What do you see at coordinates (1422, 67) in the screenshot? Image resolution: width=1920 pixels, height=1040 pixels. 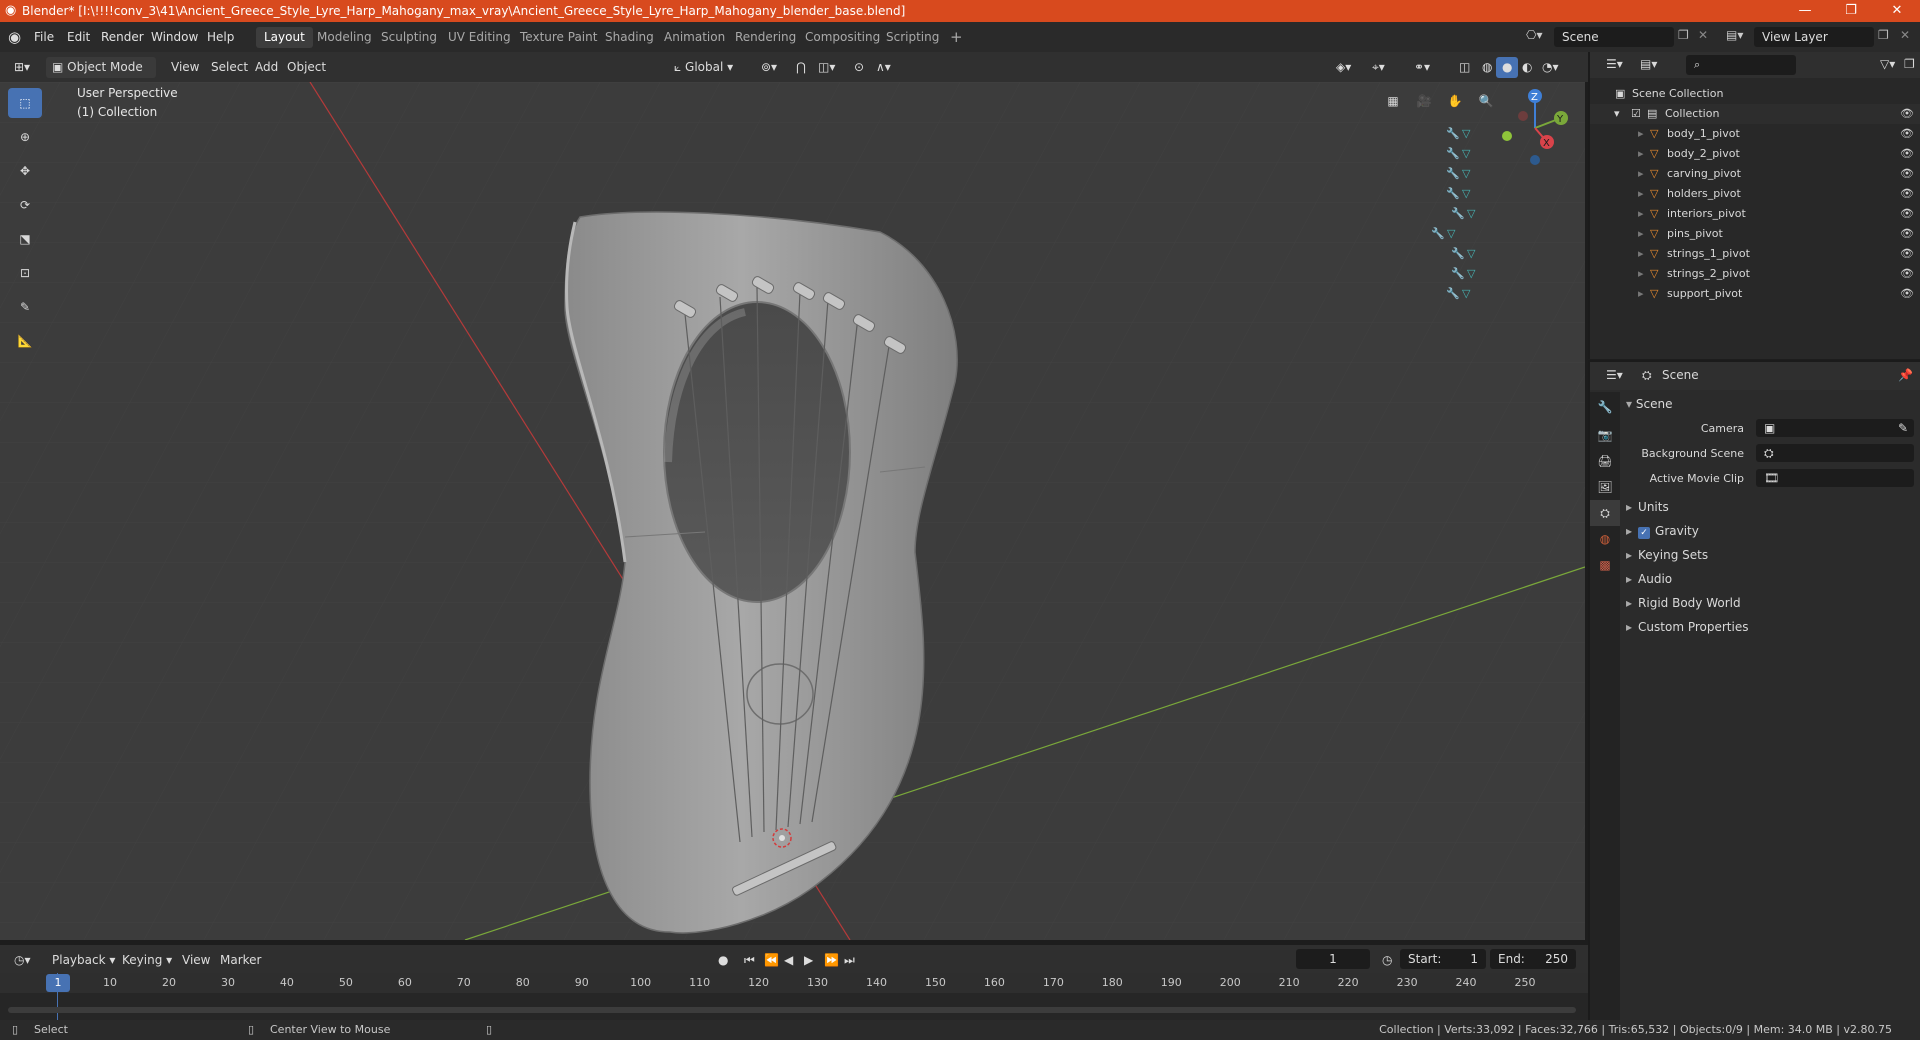 I see `overlay-toggle-icon: ⚭▾` at bounding box center [1422, 67].